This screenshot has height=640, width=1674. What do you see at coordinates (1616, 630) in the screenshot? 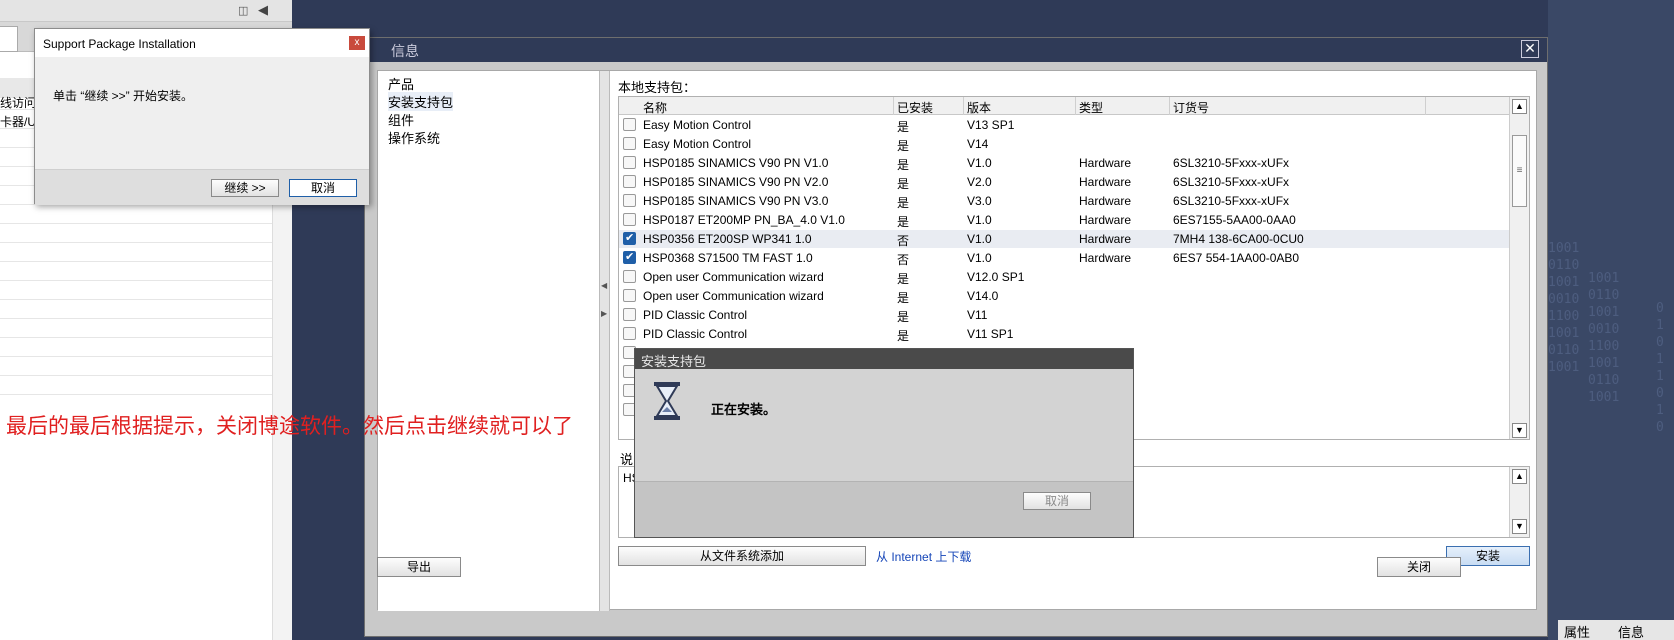
I see `bottom-tabbar: 属性 信息` at bounding box center [1616, 630].